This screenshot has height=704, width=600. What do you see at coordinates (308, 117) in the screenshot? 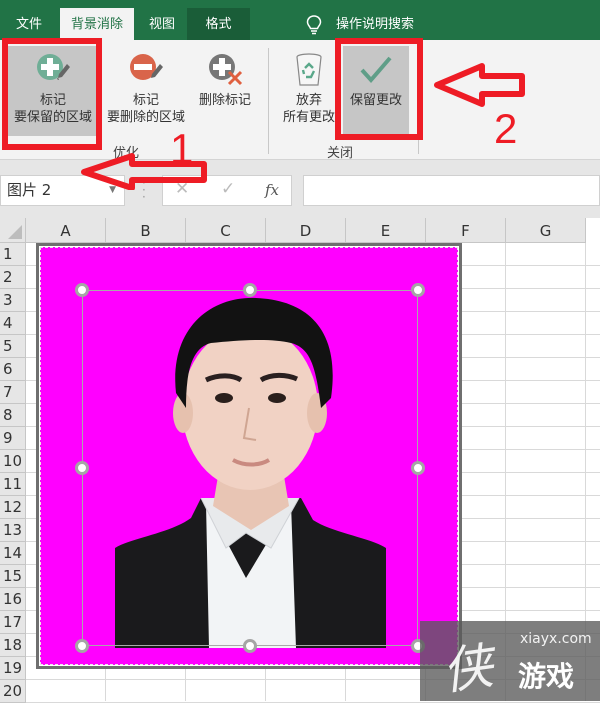
I see `button-label-line2: 所有更改` at bounding box center [308, 117].